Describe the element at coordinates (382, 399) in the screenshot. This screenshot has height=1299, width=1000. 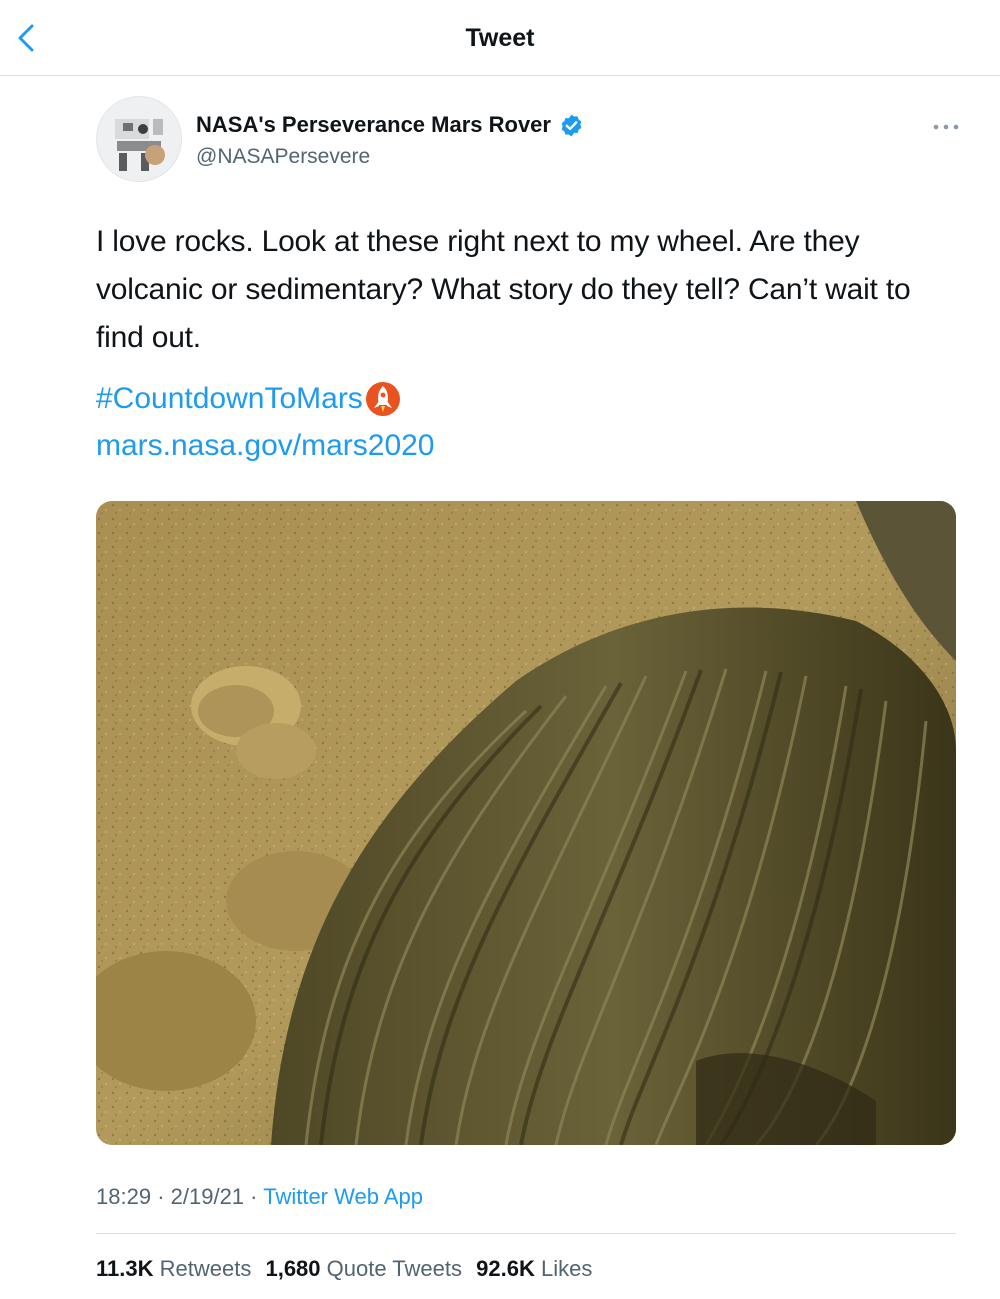
I see `rocket-icon` at that location.